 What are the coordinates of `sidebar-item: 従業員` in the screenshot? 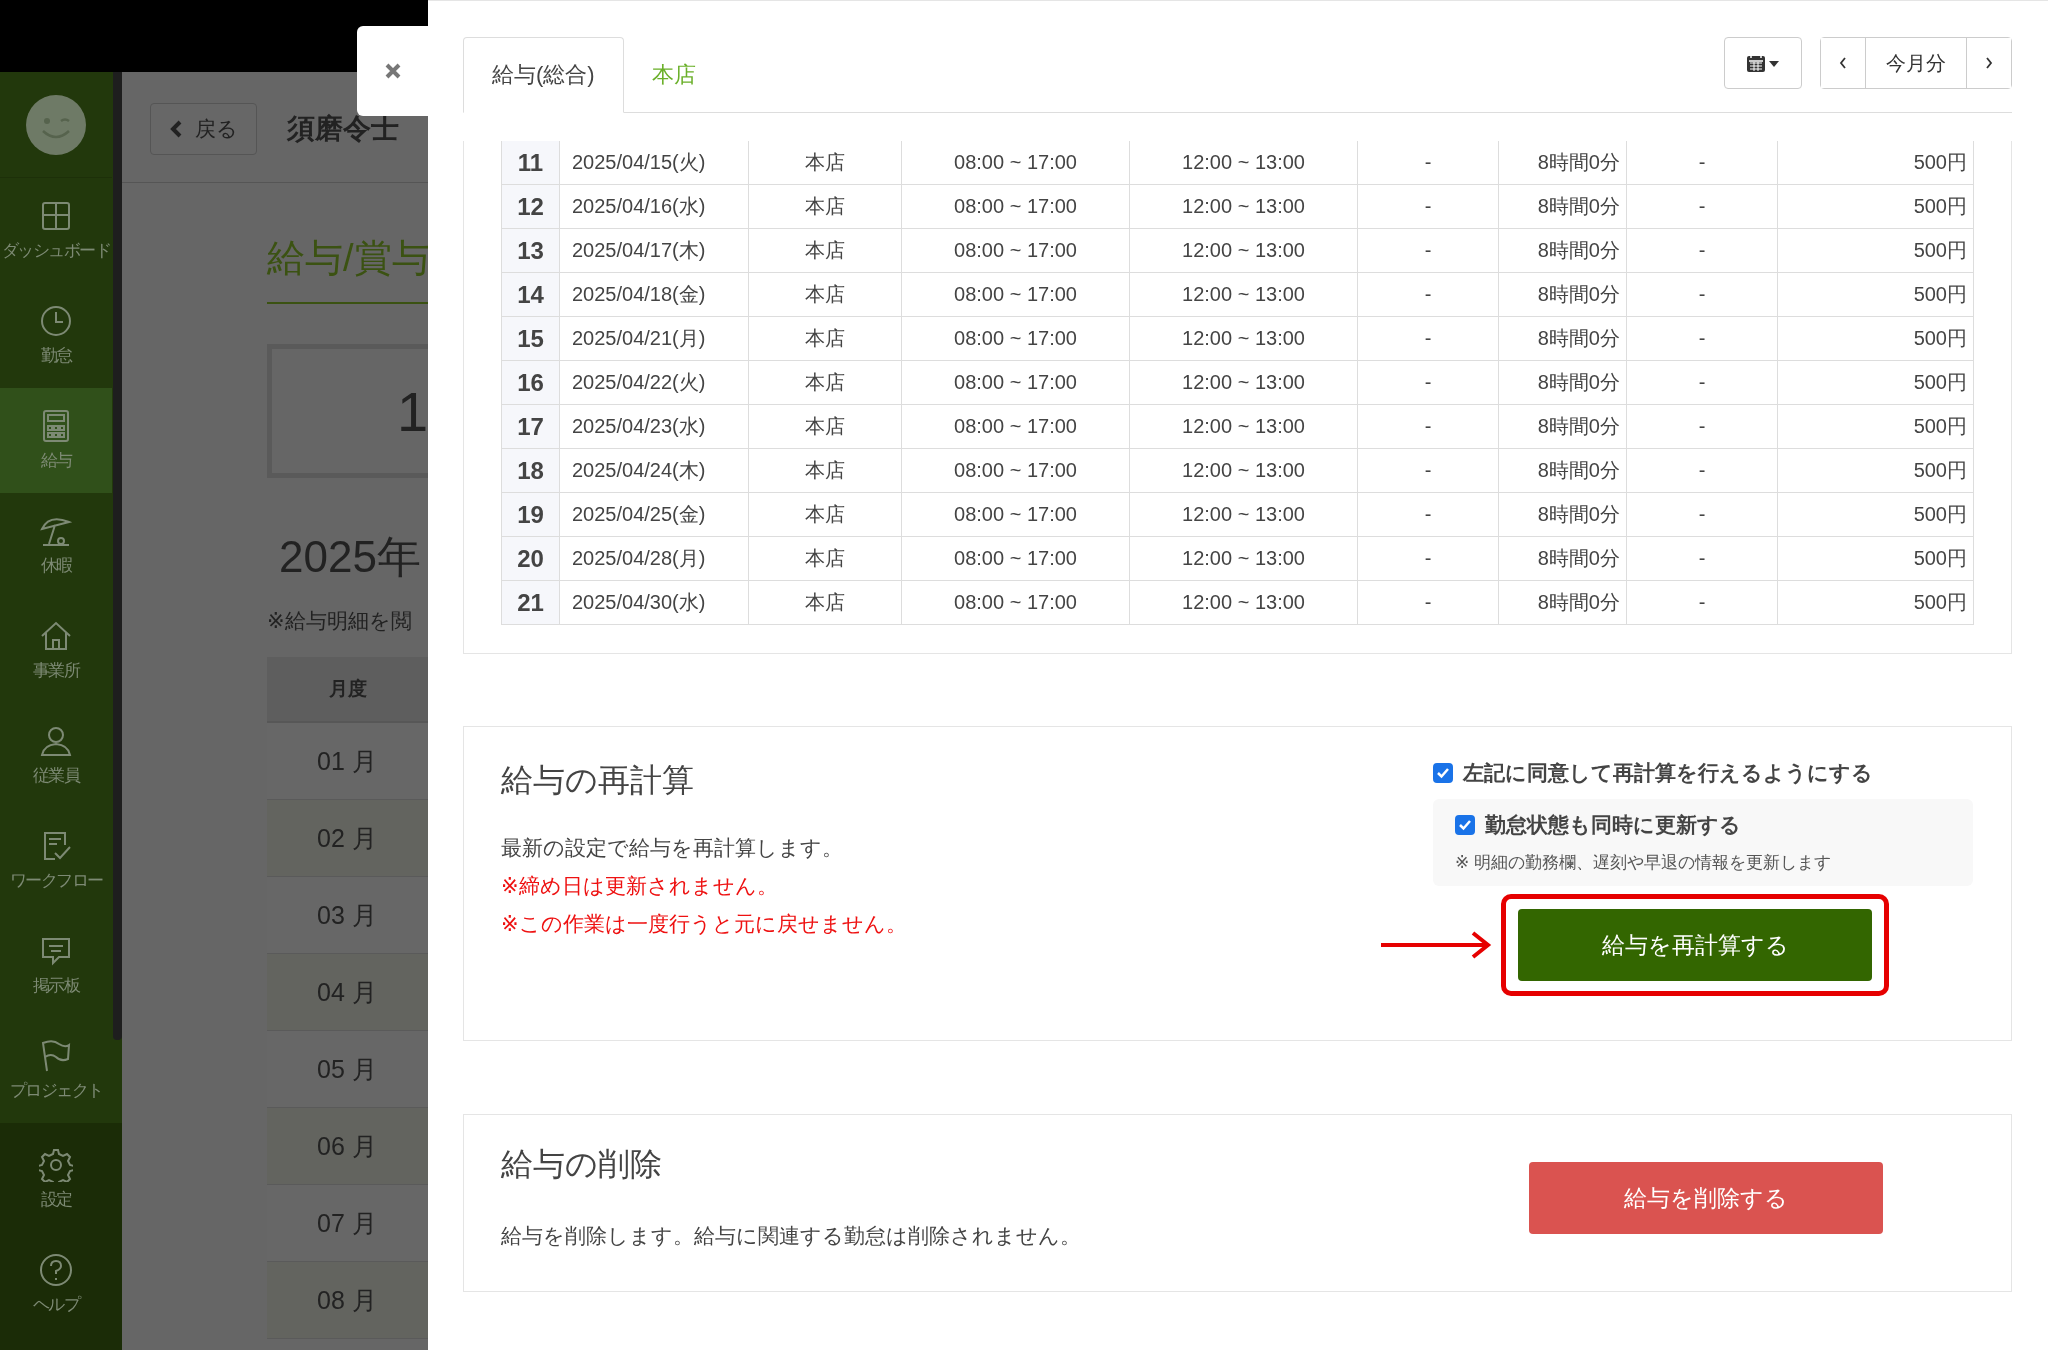 It's located at (56, 755).